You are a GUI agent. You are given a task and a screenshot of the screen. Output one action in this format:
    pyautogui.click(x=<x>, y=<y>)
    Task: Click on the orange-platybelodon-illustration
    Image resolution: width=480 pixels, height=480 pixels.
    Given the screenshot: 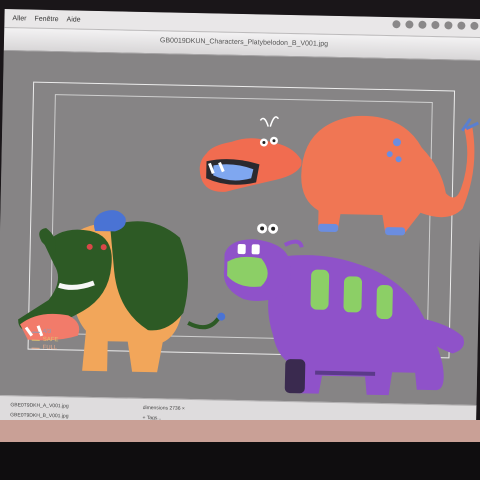 What is the action you would take?
    pyautogui.click(x=339, y=175)
    